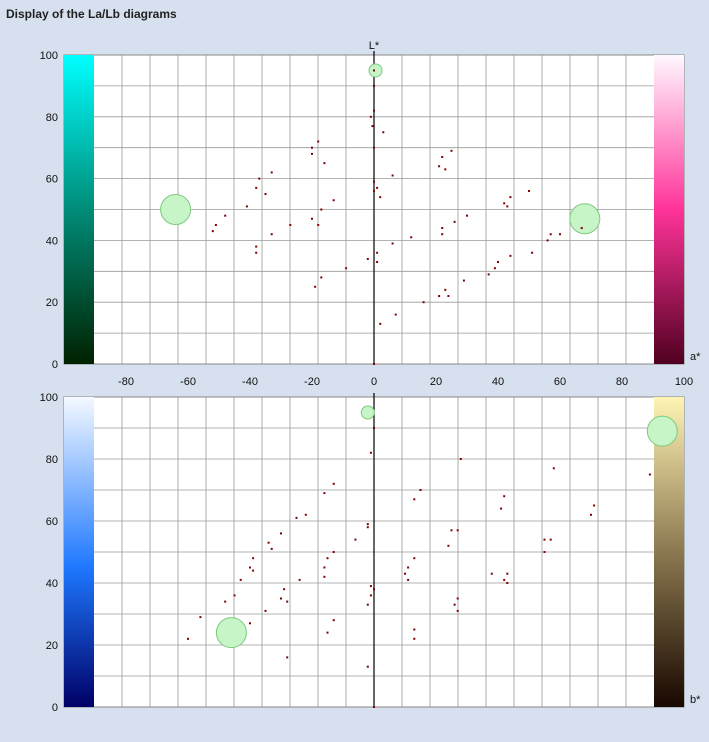 The image size is (709, 742). Describe the element at coordinates (188, 382) in the screenshot. I see `x-tick-label: -60` at that location.